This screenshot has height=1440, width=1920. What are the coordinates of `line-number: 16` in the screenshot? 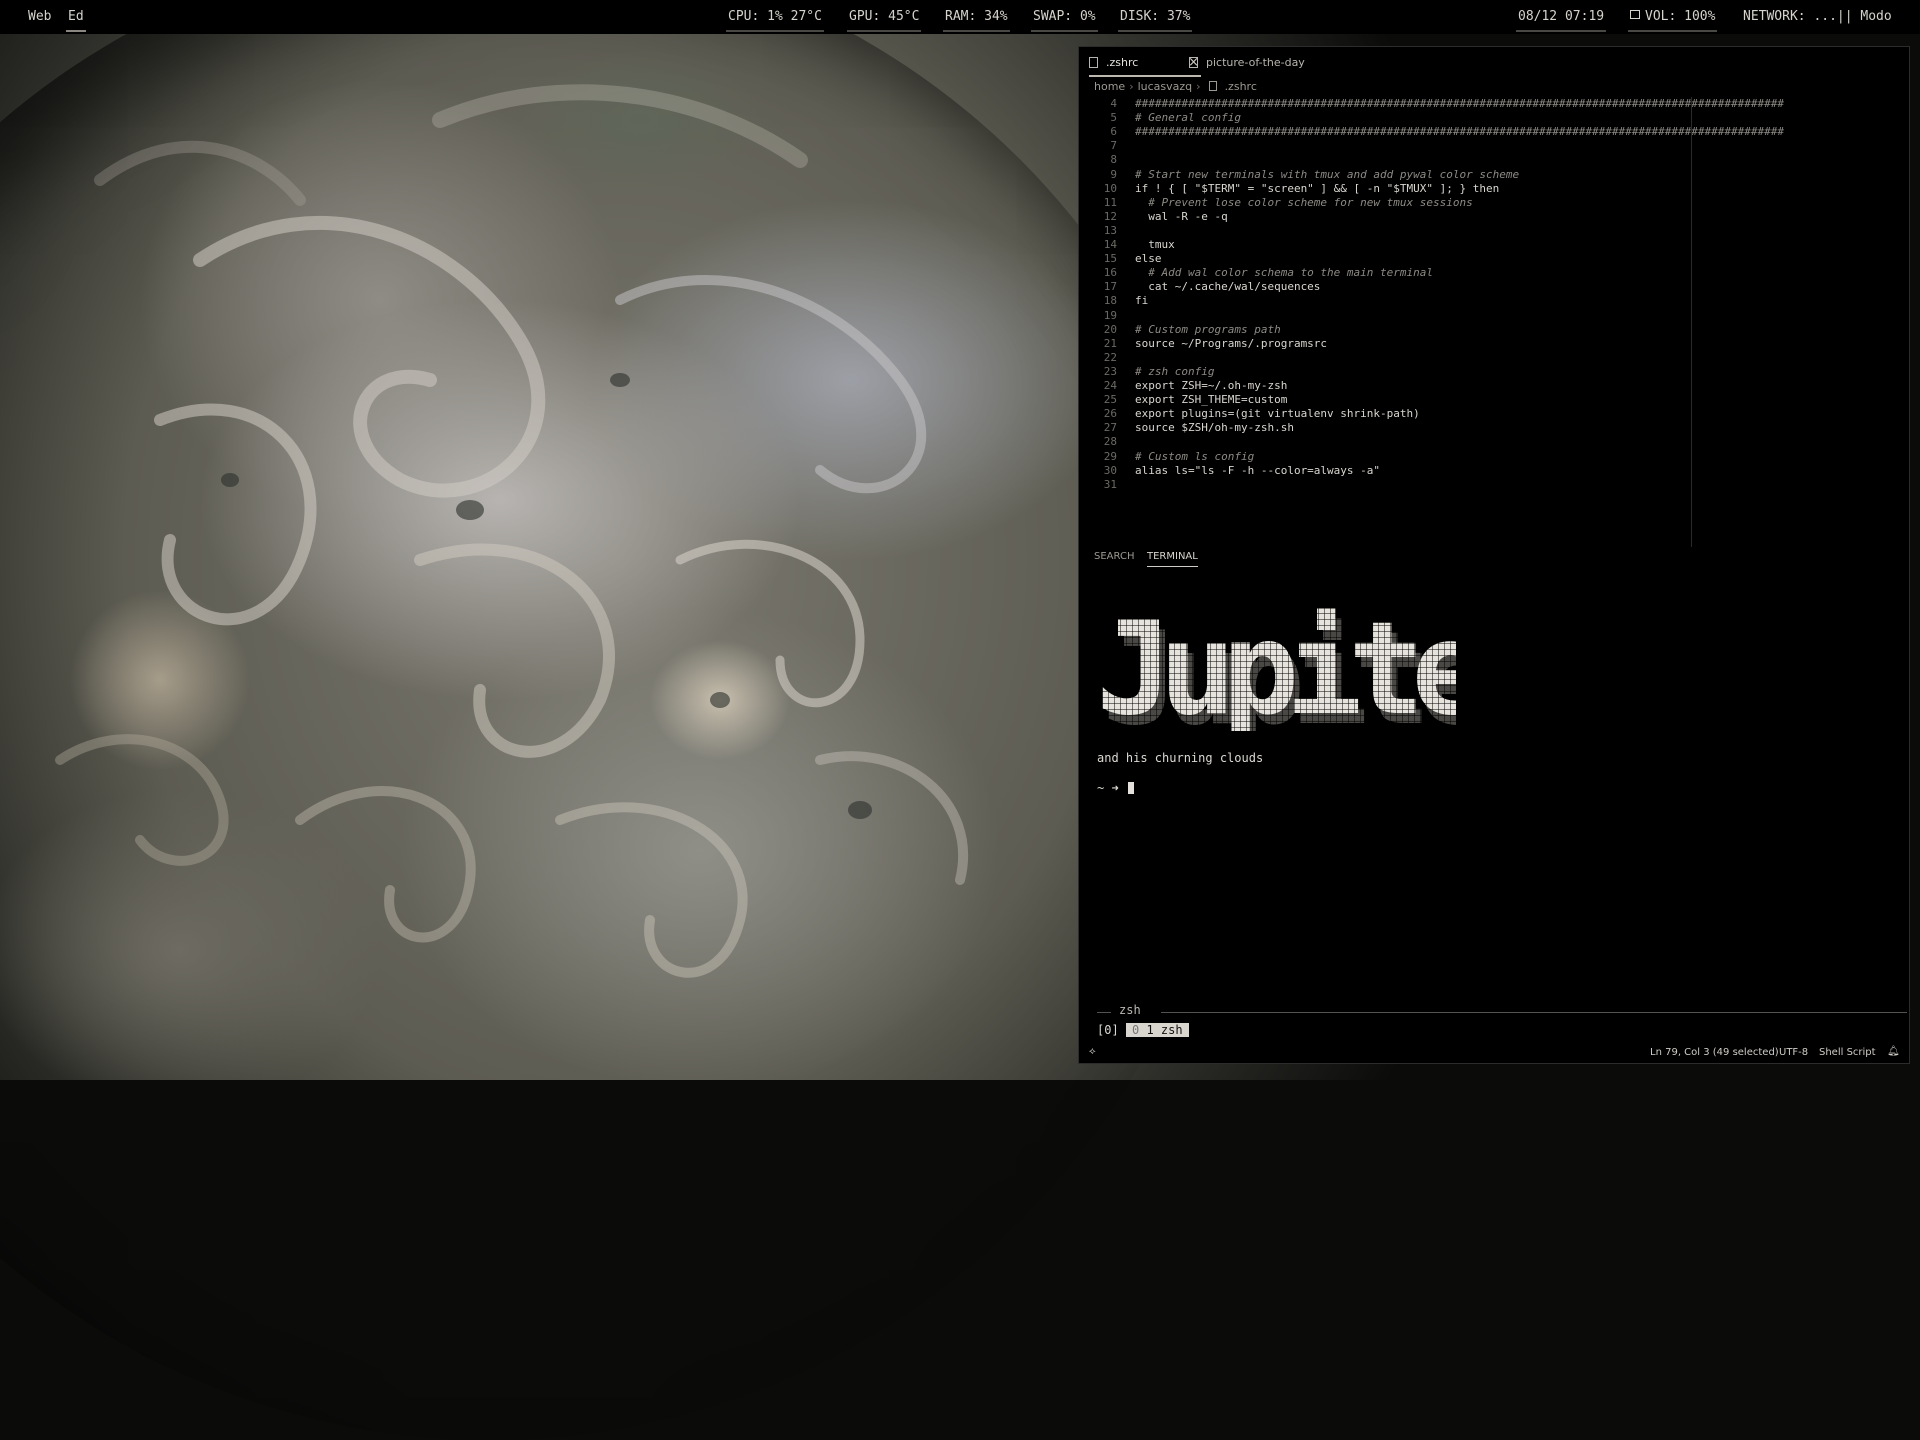 It's located at (1110, 273).